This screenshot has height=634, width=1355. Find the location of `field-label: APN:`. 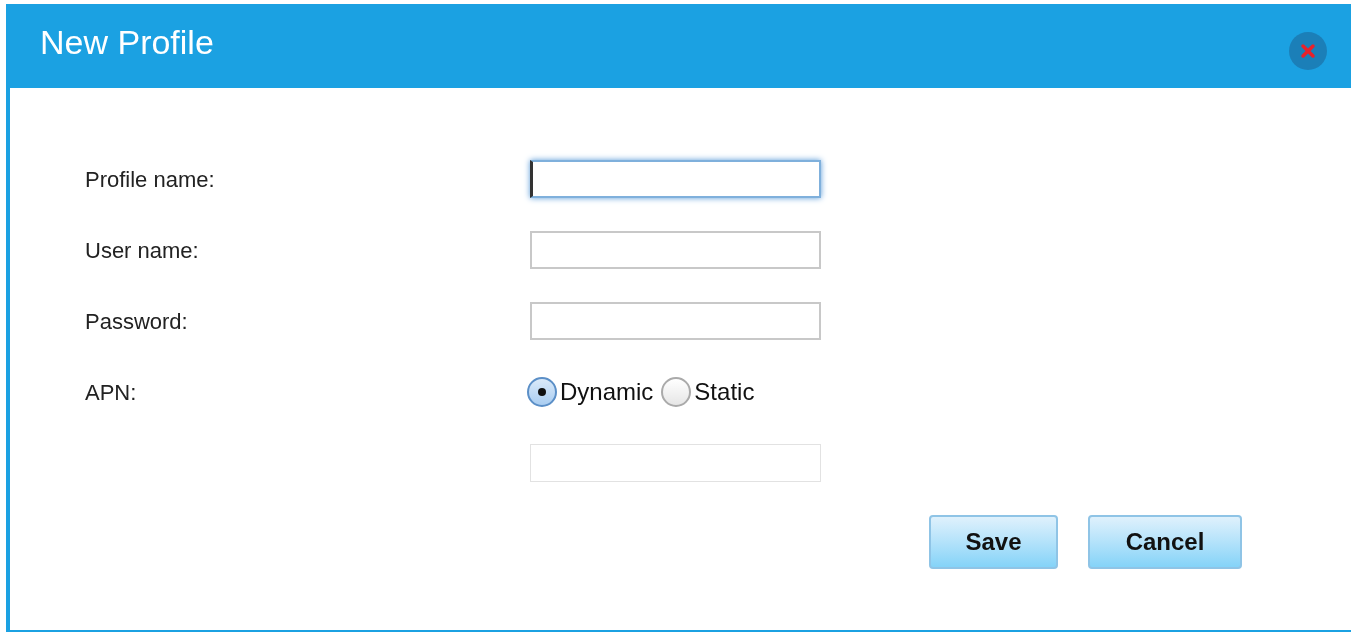

field-label: APN: is located at coordinates (111, 392).